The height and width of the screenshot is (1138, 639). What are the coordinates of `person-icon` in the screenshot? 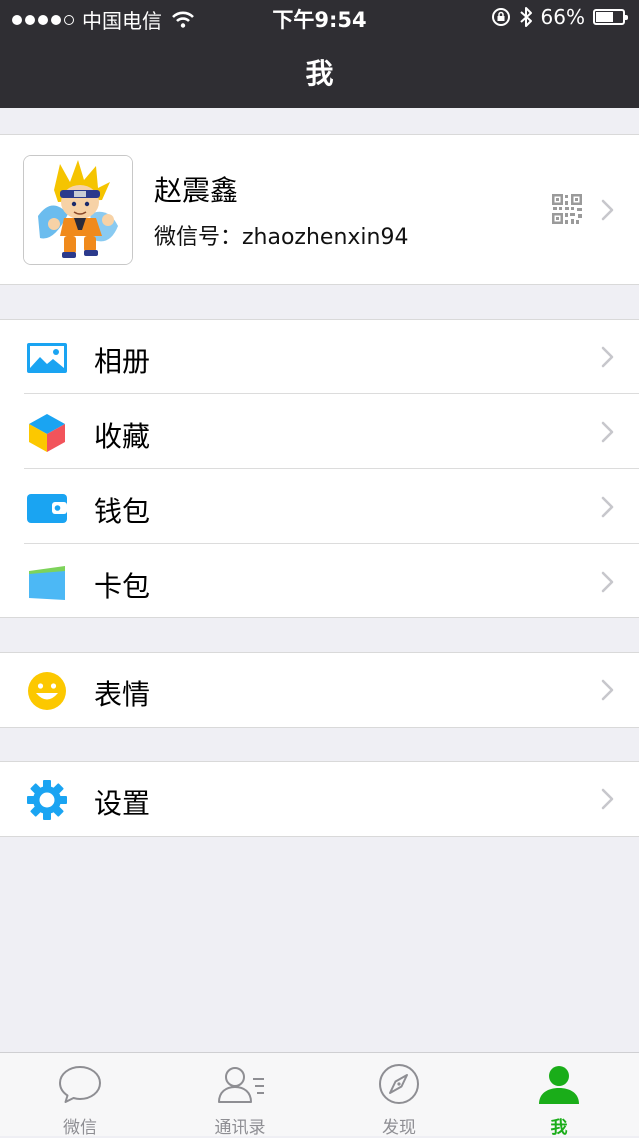 It's located at (559, 1085).